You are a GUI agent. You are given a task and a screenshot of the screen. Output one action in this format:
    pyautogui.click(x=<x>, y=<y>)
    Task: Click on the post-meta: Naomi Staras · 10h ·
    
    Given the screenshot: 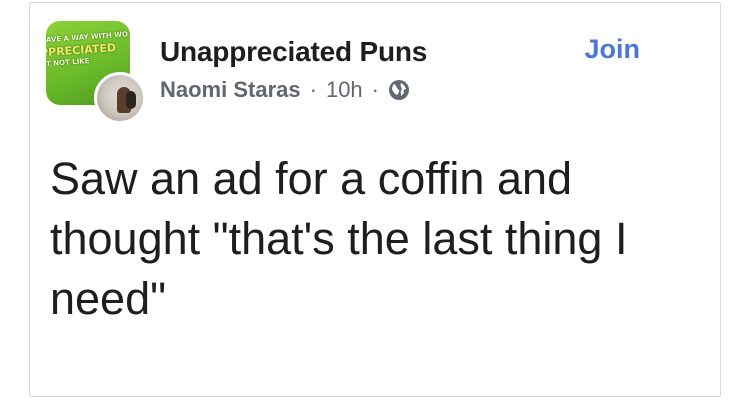 What is the action you would take?
    pyautogui.click(x=285, y=90)
    